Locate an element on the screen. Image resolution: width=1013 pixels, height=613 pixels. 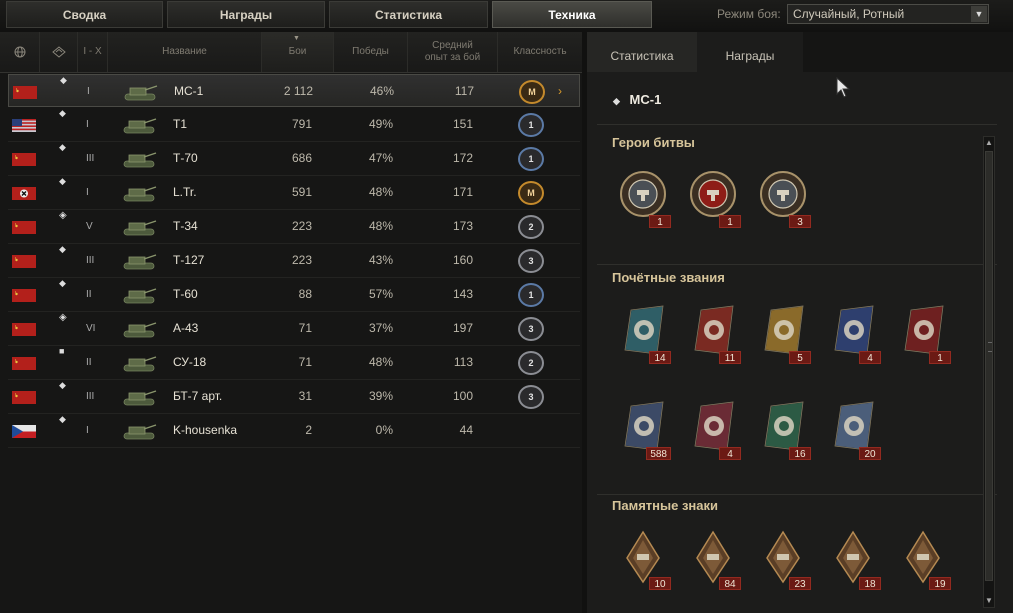
wins-value: 39% is located at coordinates (380, 396).